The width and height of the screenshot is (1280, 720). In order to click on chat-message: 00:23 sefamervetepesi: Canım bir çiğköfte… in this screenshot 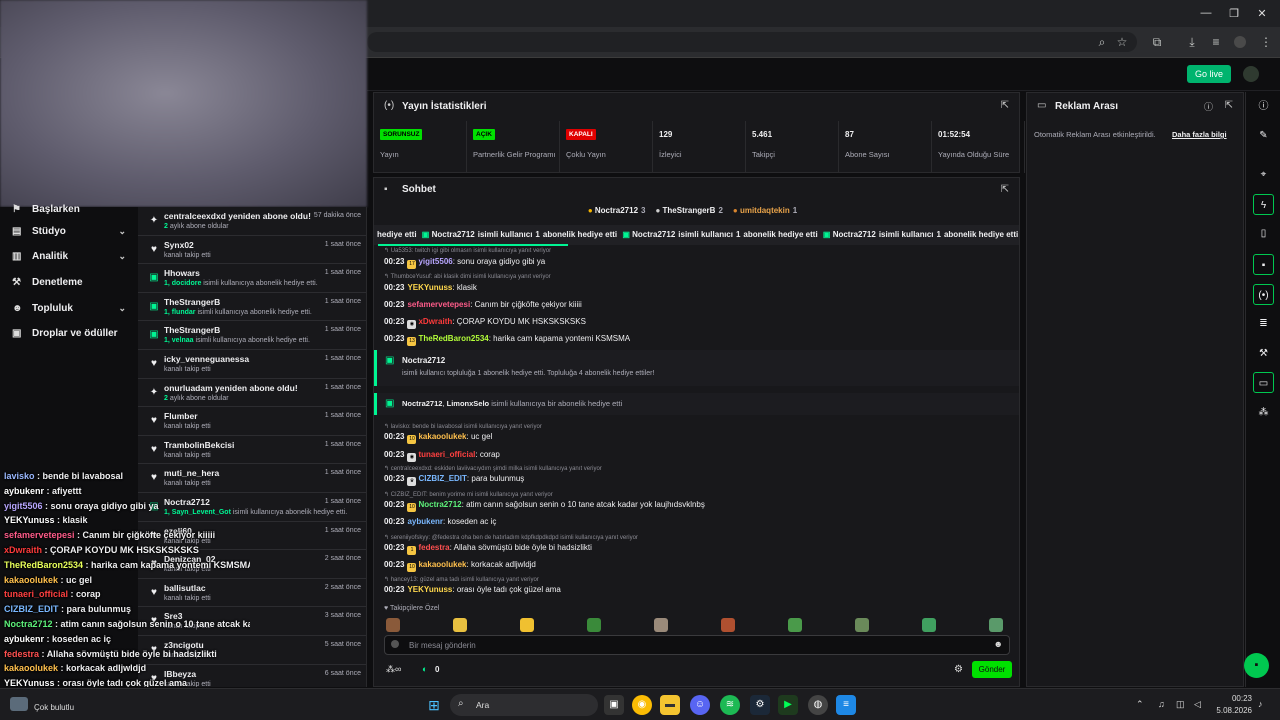, I will do `click(483, 304)`.